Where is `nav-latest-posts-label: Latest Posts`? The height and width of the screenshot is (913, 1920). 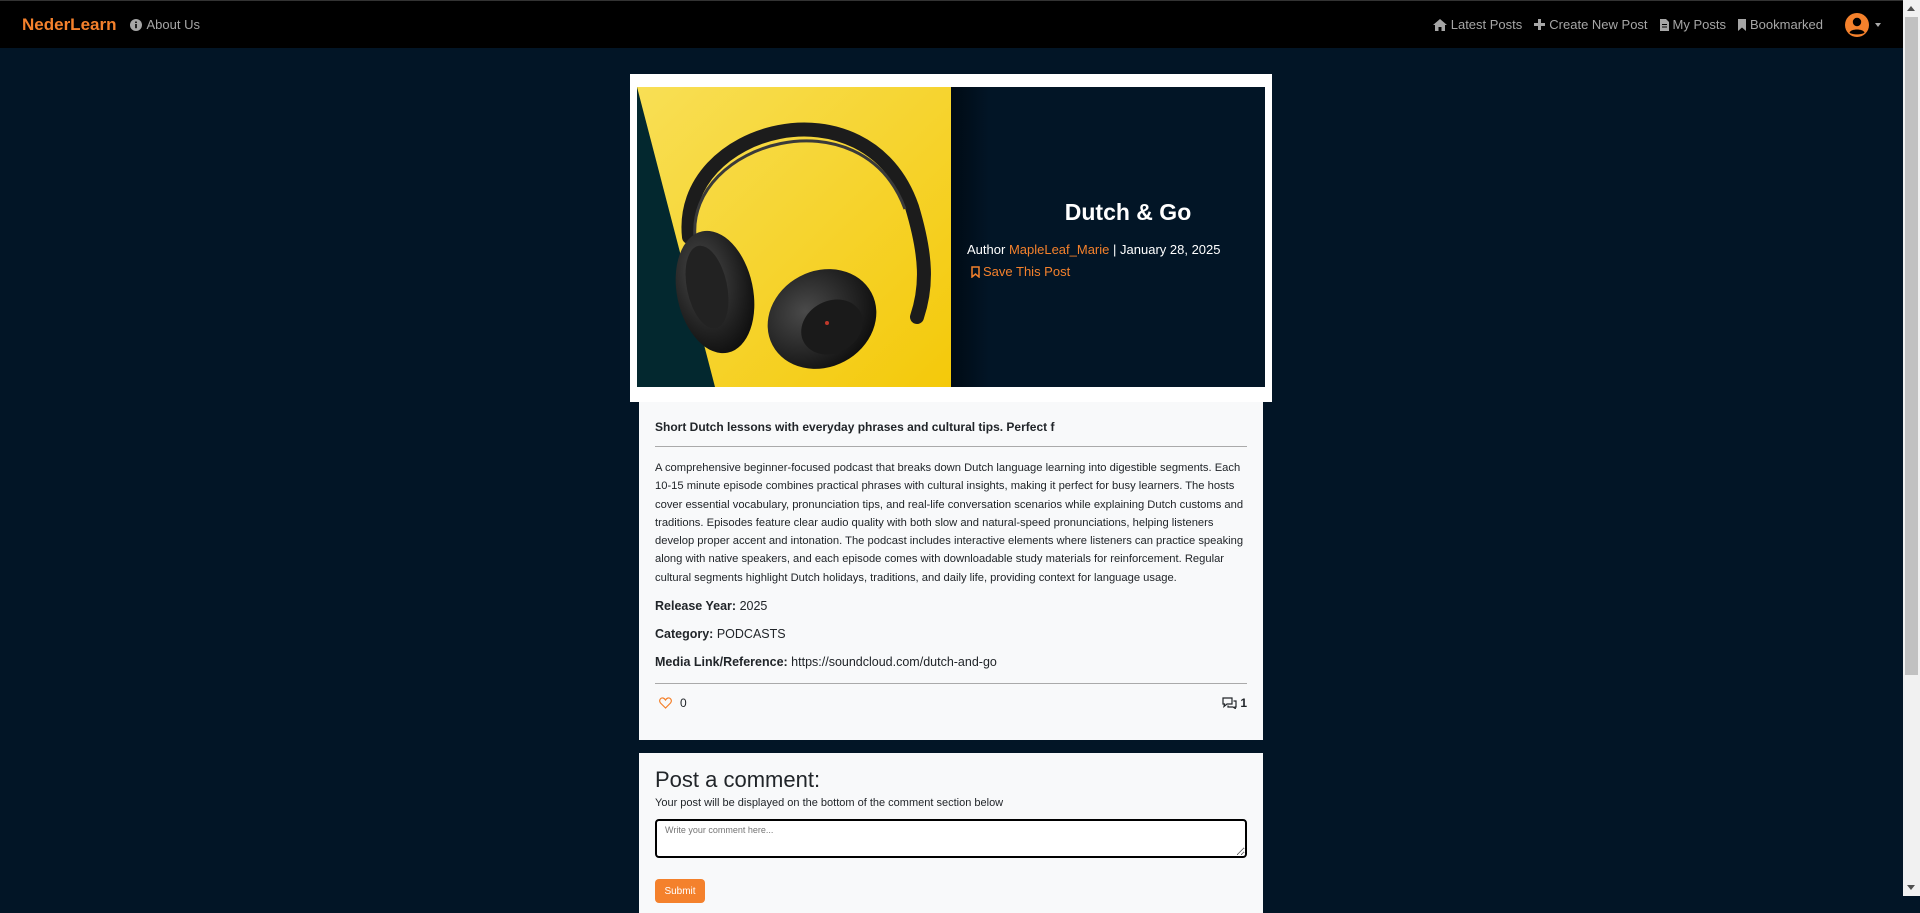
nav-latest-posts-label: Latest Posts is located at coordinates (1486, 24).